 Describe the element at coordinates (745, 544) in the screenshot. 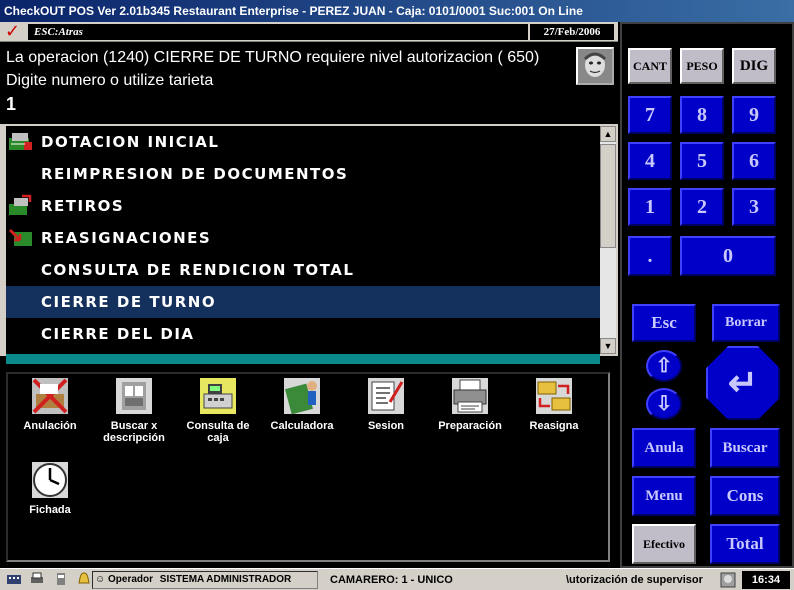

I see `total-button: Total` at that location.